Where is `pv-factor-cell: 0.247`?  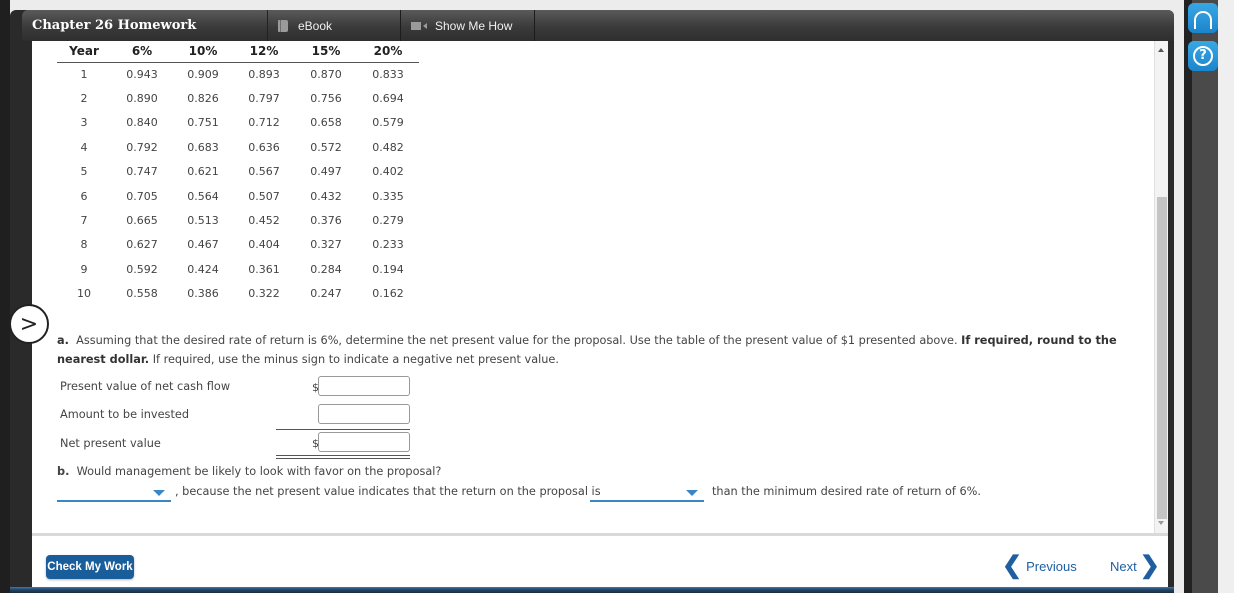
pv-factor-cell: 0.247 is located at coordinates (326, 294).